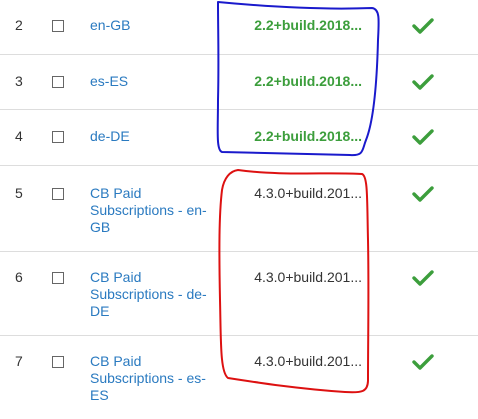  I want to click on extension-link: en-GB, so click(155, 25).